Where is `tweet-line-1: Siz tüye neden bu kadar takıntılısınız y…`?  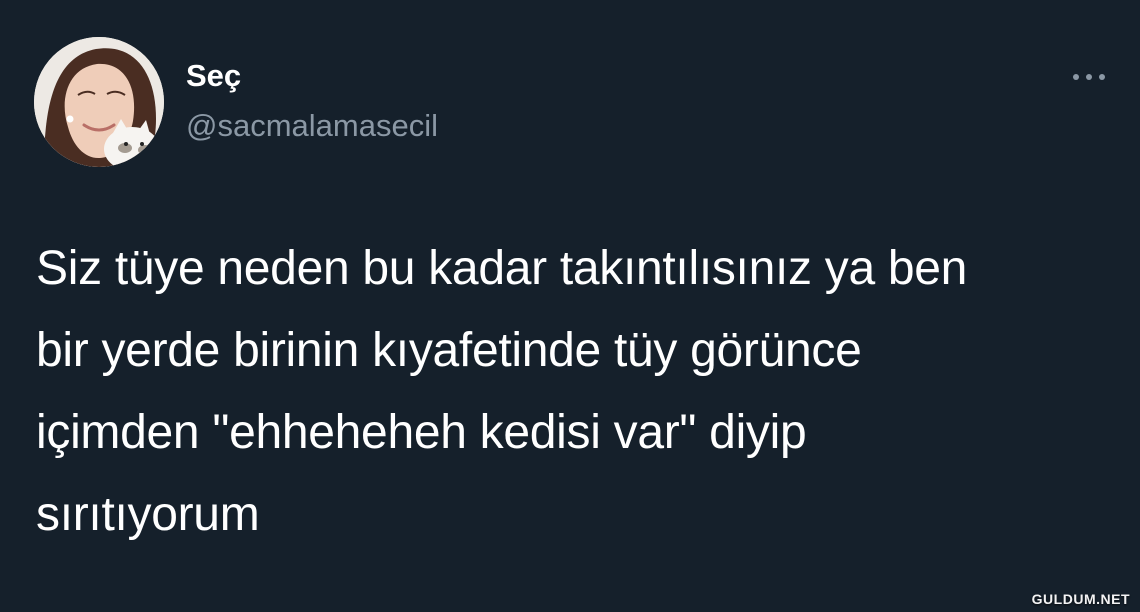
tweet-line-1: Siz tüye neden bu kadar takıntılısınız y… is located at coordinates (502, 268).